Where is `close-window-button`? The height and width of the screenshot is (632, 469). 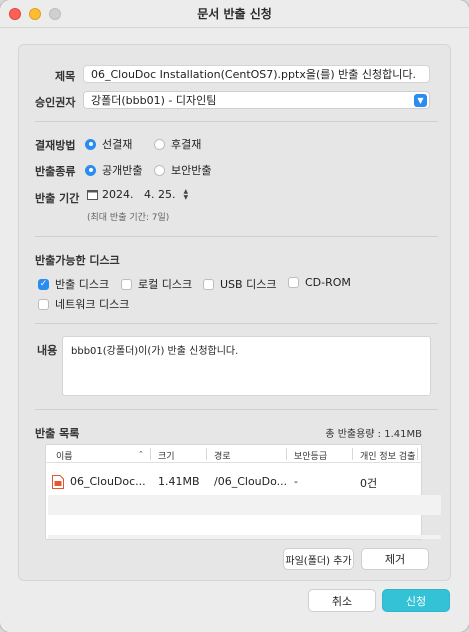 close-window-button is located at coordinates (15, 14).